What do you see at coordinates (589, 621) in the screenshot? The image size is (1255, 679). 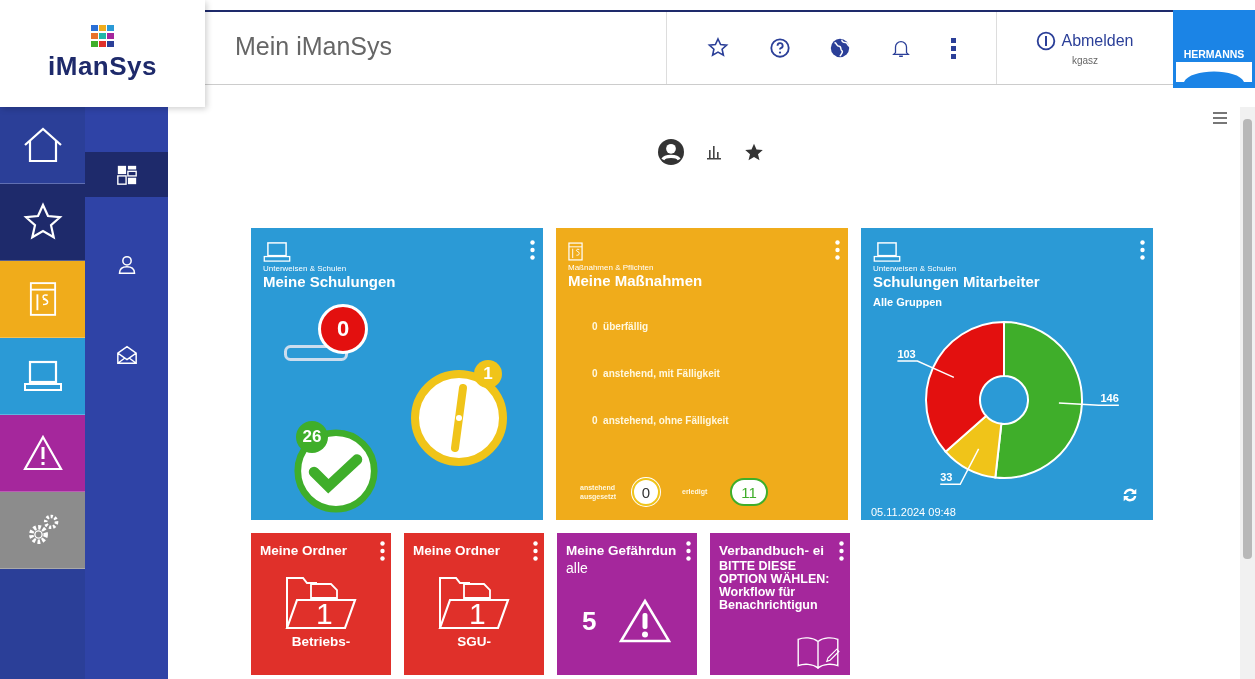 I see `hazard-count: 5` at bounding box center [589, 621].